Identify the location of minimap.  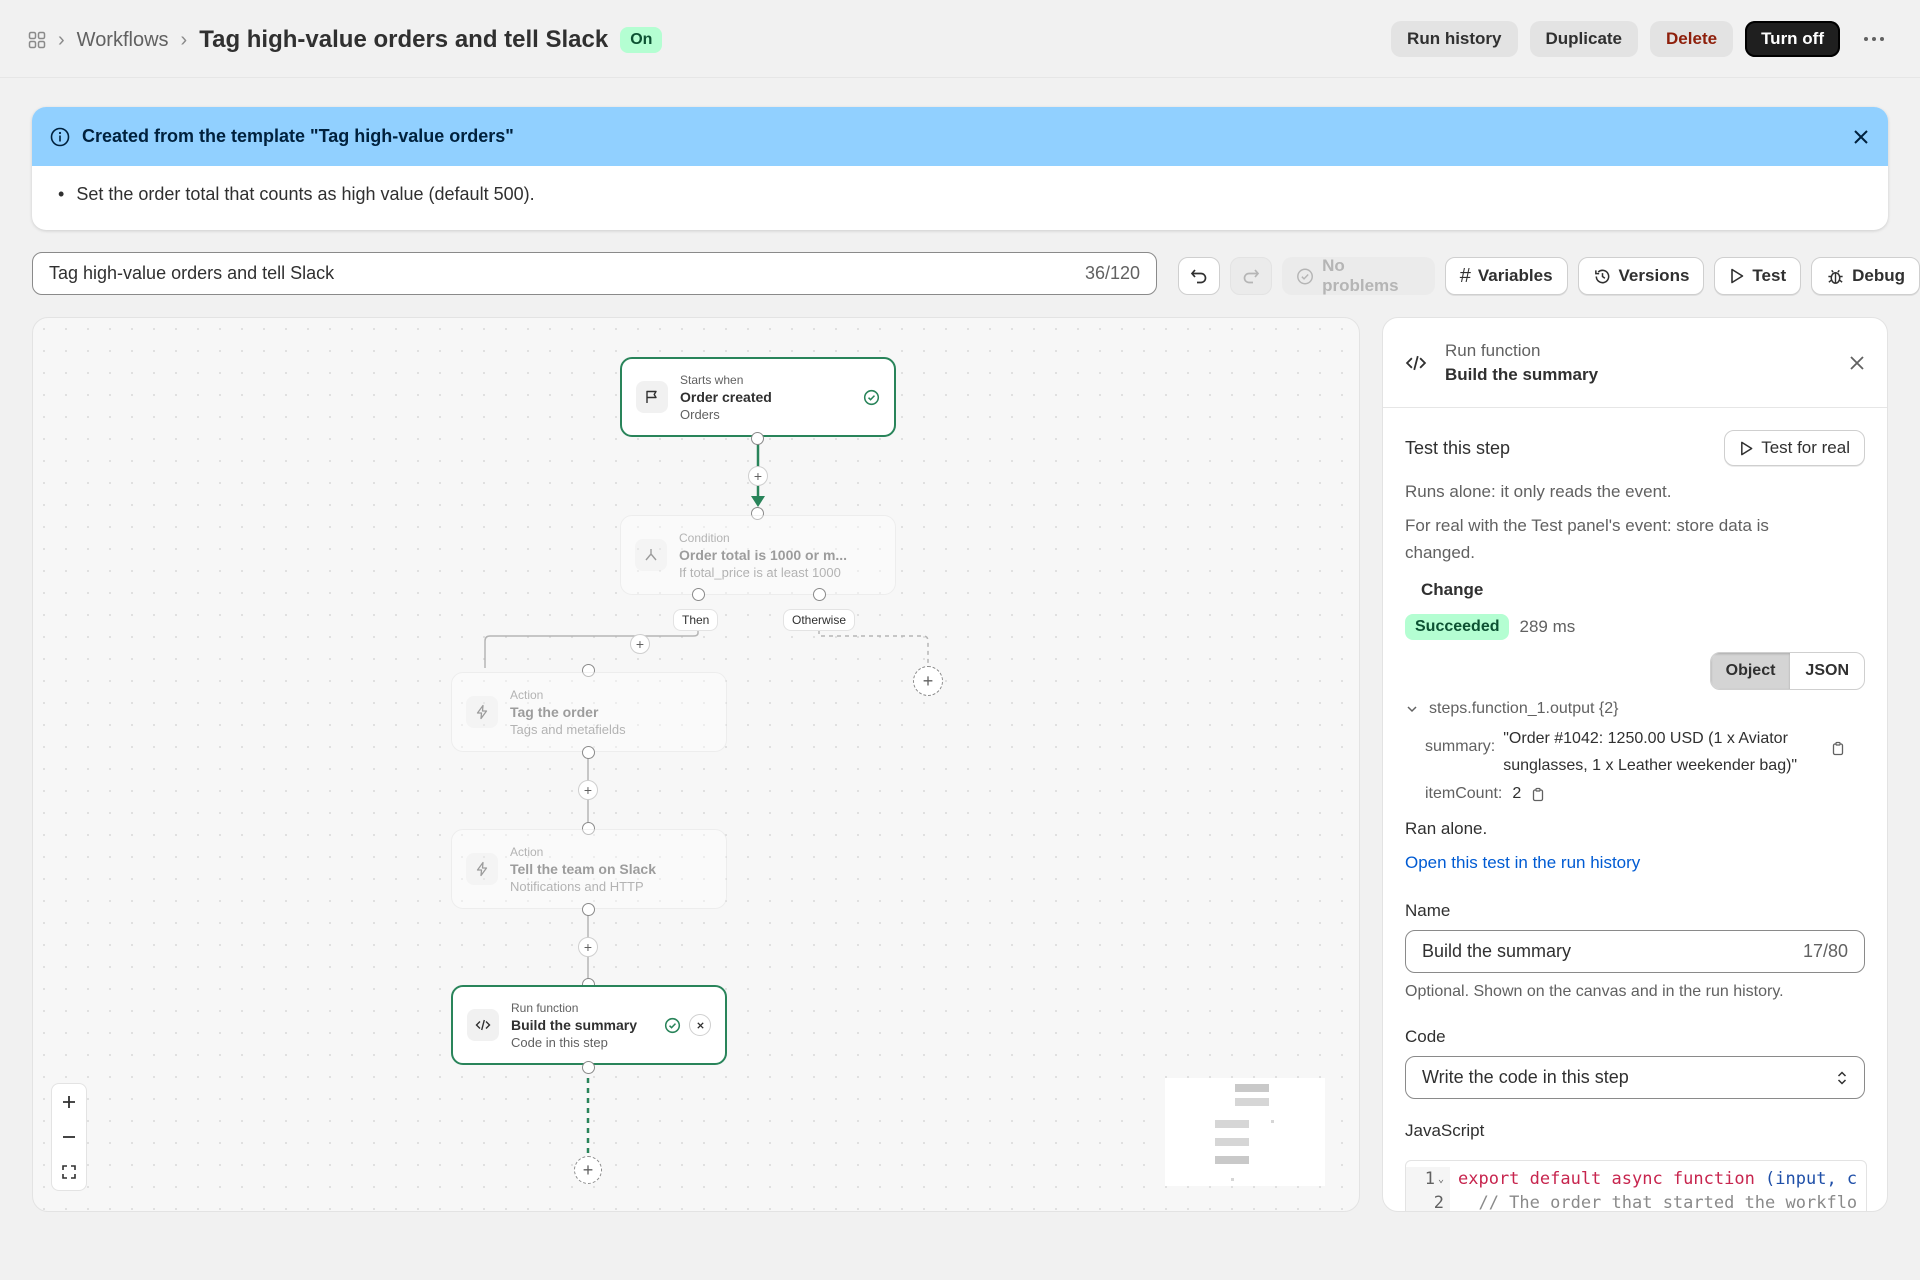
(1245, 1132).